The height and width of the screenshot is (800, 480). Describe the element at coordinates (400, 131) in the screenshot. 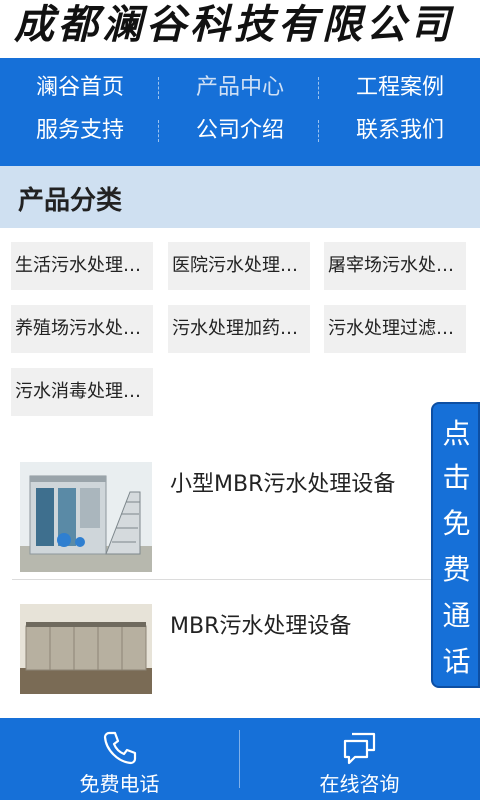

I see `nav-item-contact: 联系我们` at that location.